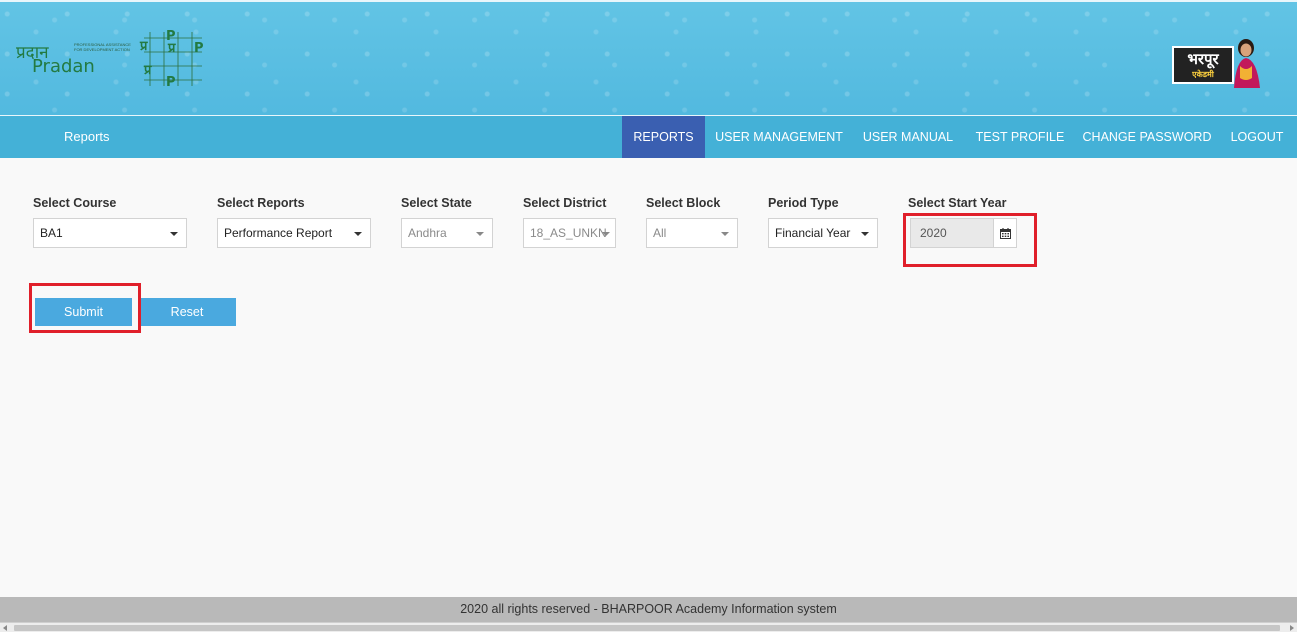 The width and height of the screenshot is (1297, 632). Describe the element at coordinates (660, 233) in the screenshot. I see `block-select-value: All` at that location.